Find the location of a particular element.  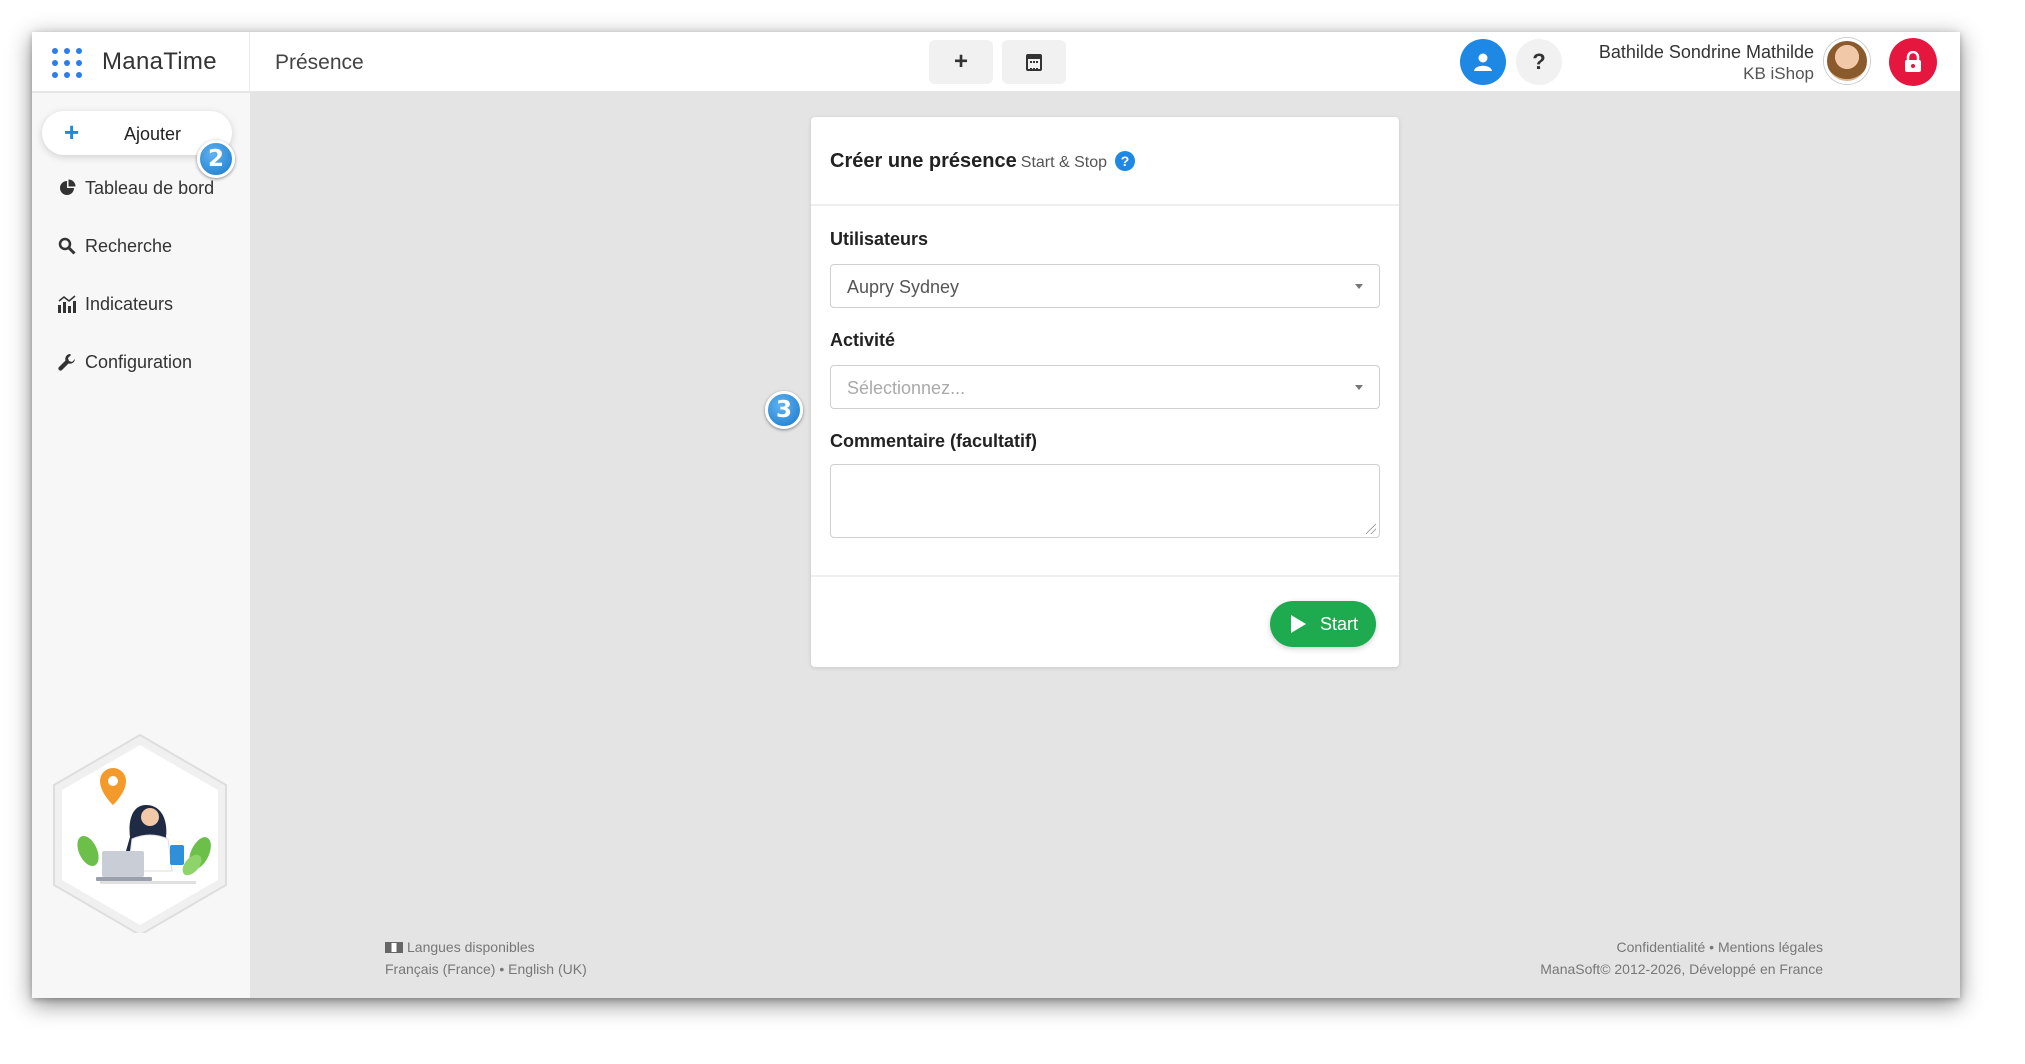

users-select: Aupry Sydney is located at coordinates (1105, 286).